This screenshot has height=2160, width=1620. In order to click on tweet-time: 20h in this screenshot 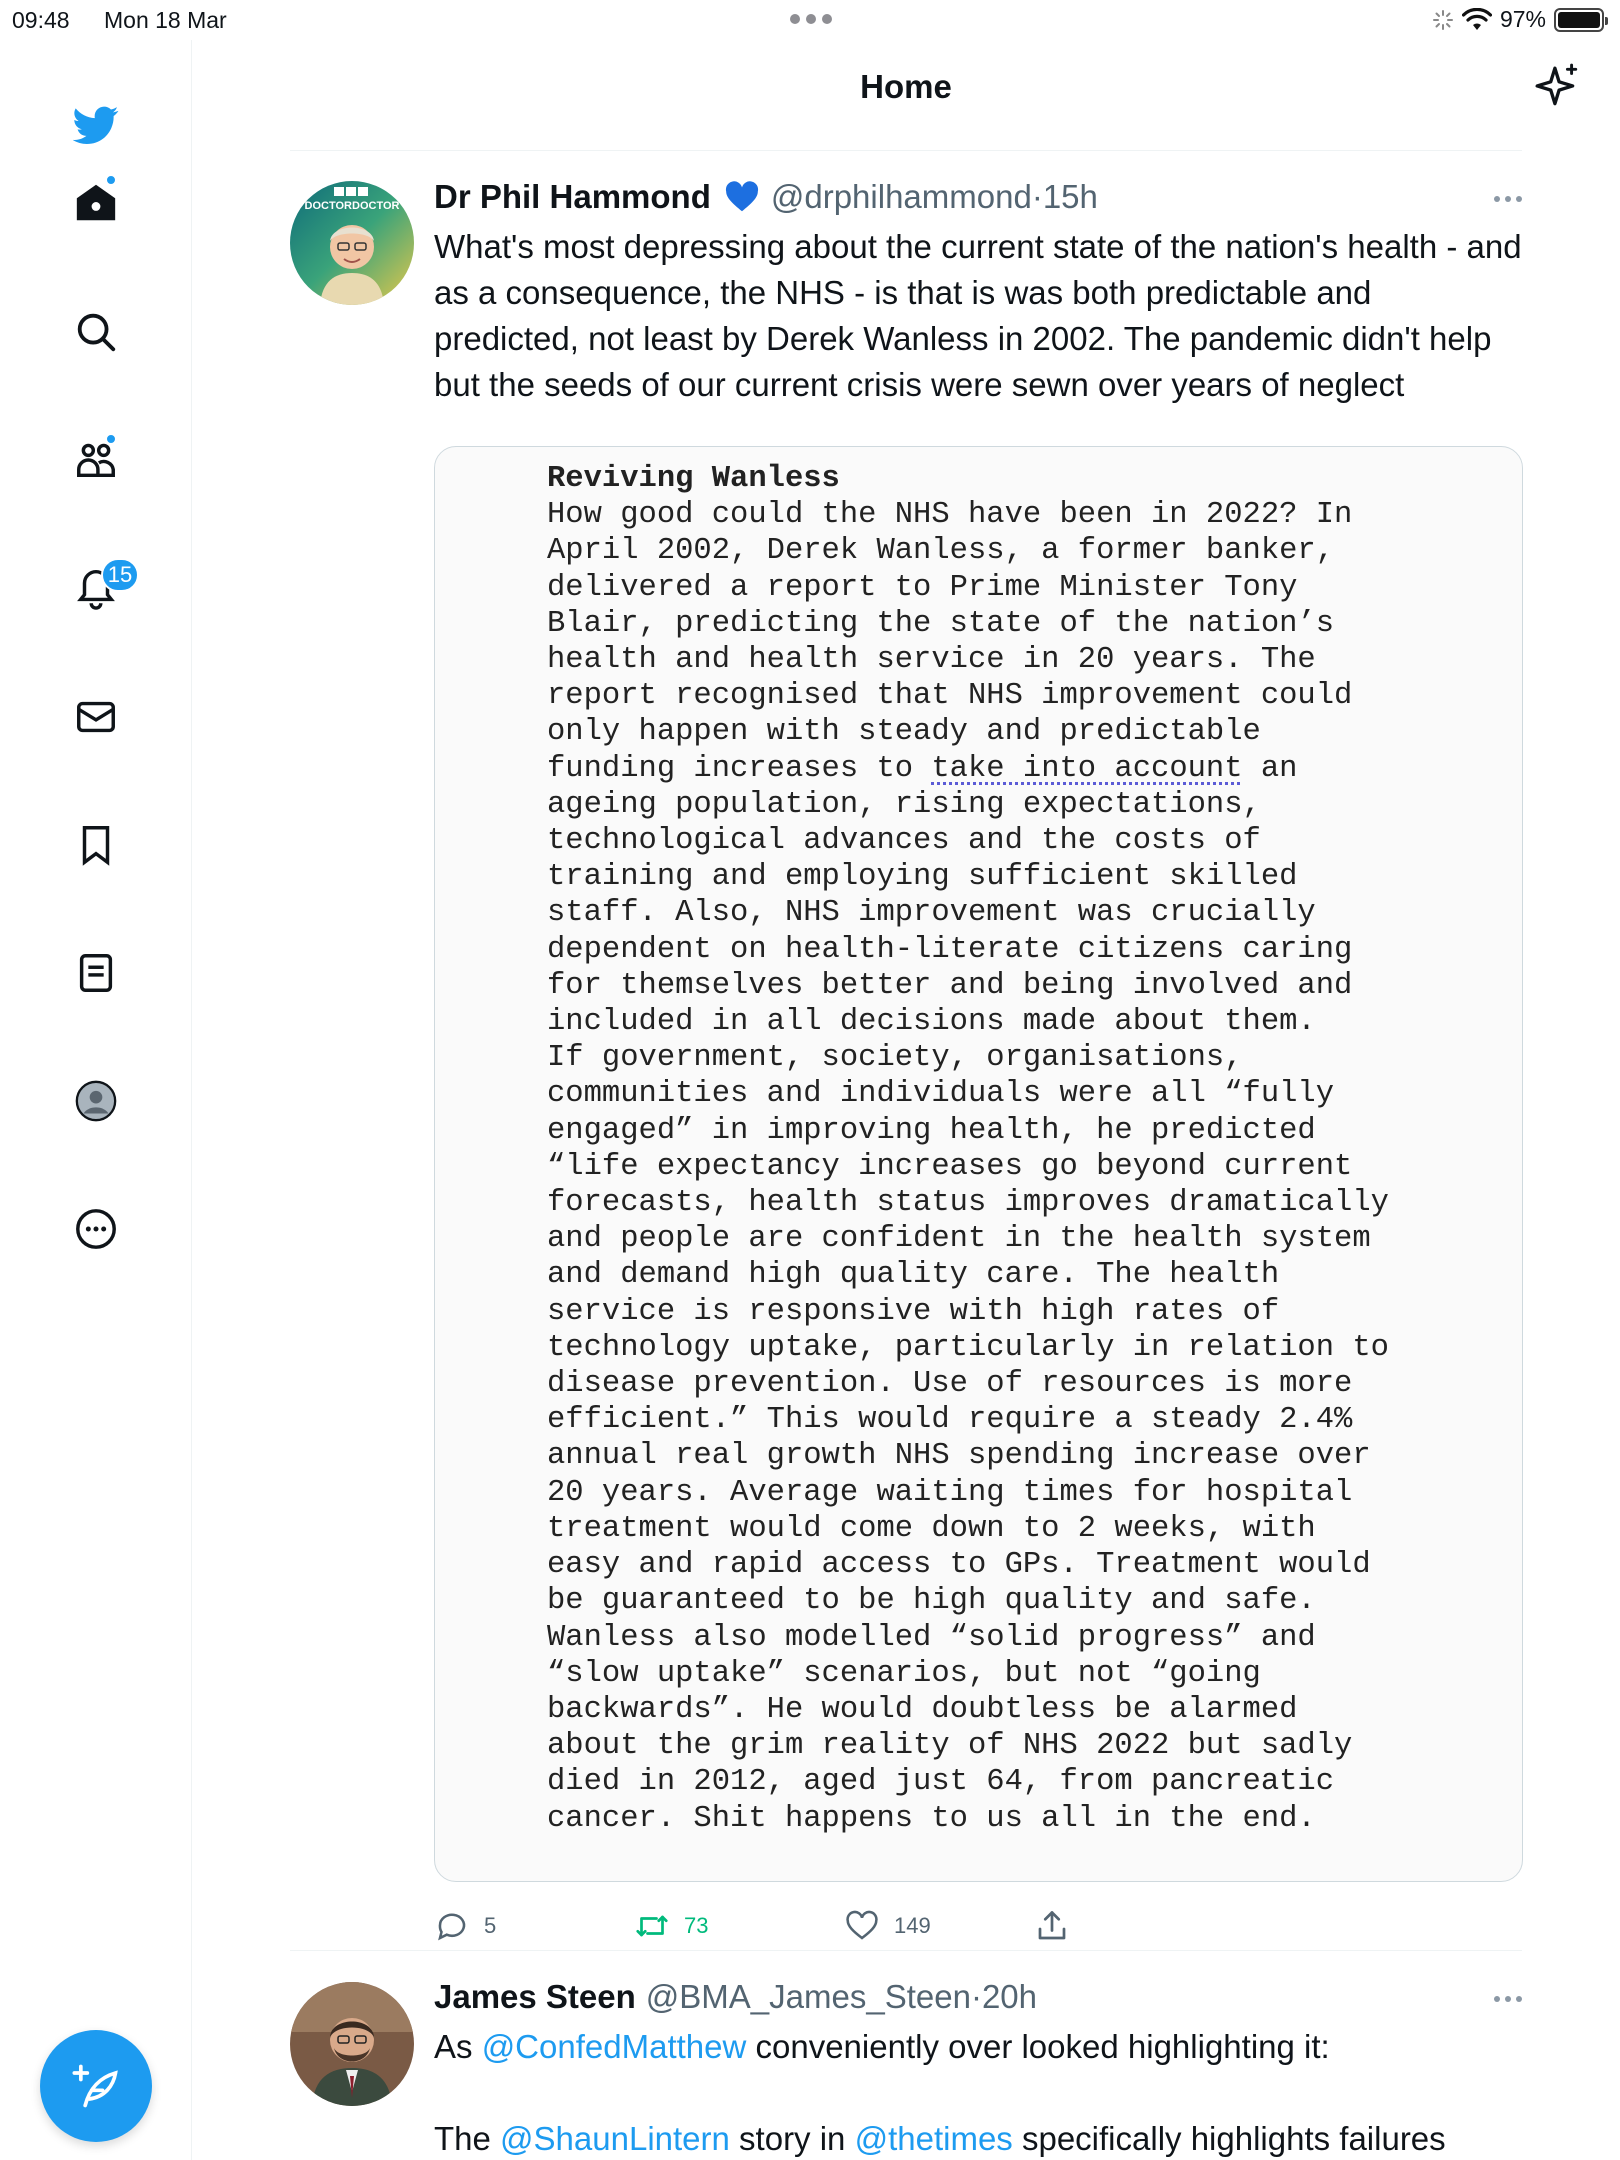, I will do `click(1009, 1997)`.